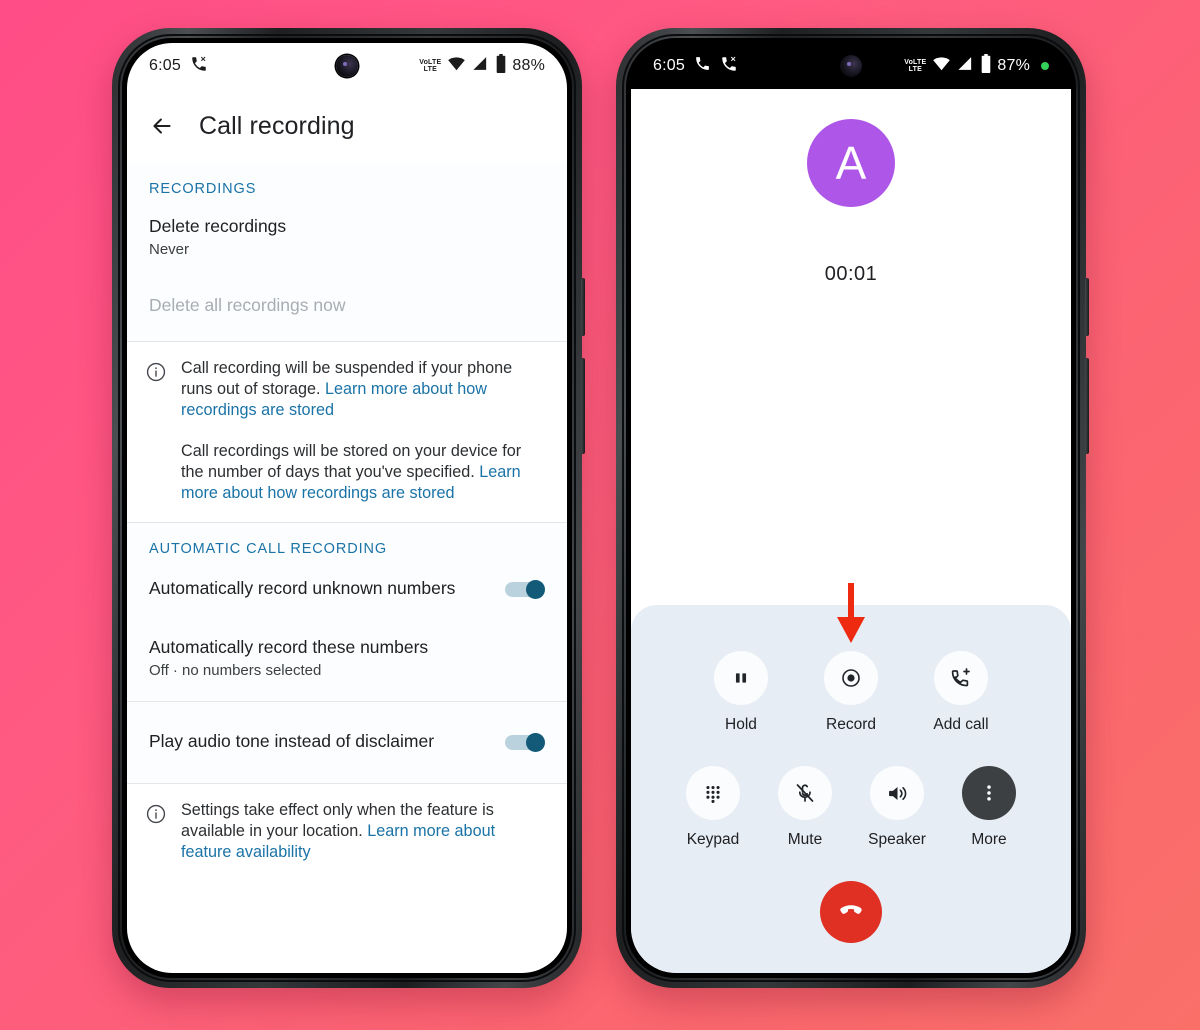 This screenshot has width=1200, height=1030. I want to click on toggle-auto-record-unknown, so click(525, 589).